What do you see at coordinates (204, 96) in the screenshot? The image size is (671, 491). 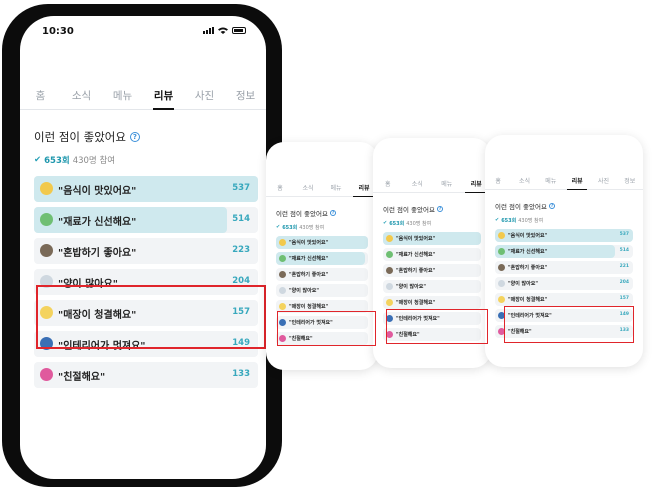 I see `tab-4: 사진` at bounding box center [204, 96].